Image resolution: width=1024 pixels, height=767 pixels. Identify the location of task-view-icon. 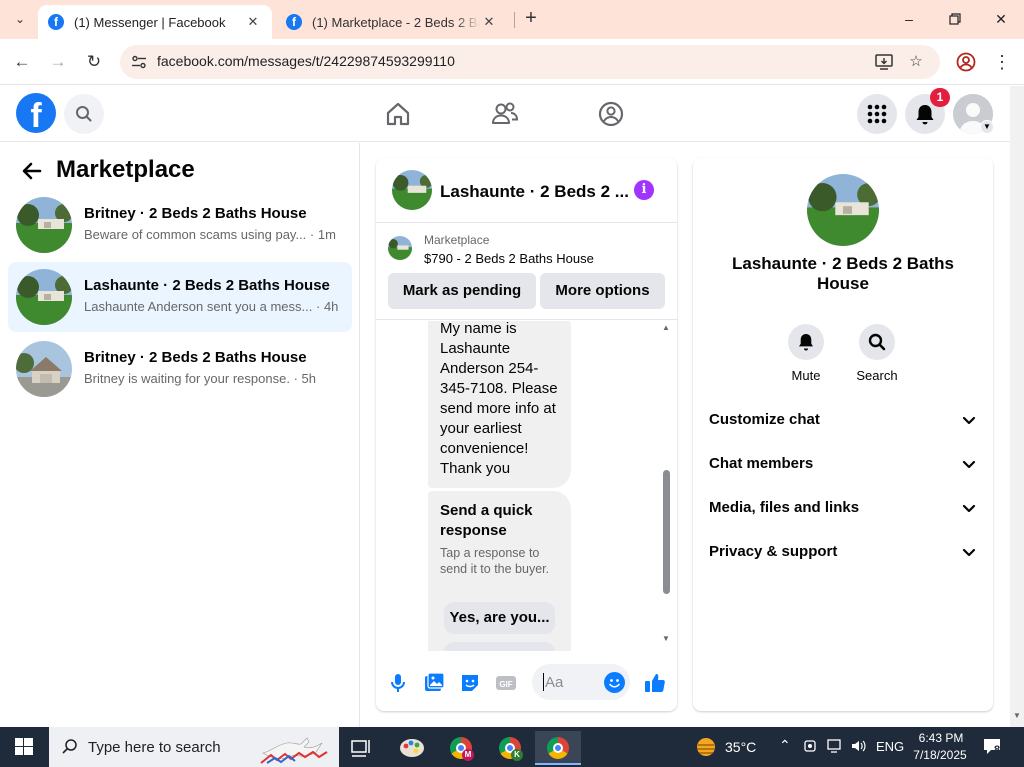
(360, 748).